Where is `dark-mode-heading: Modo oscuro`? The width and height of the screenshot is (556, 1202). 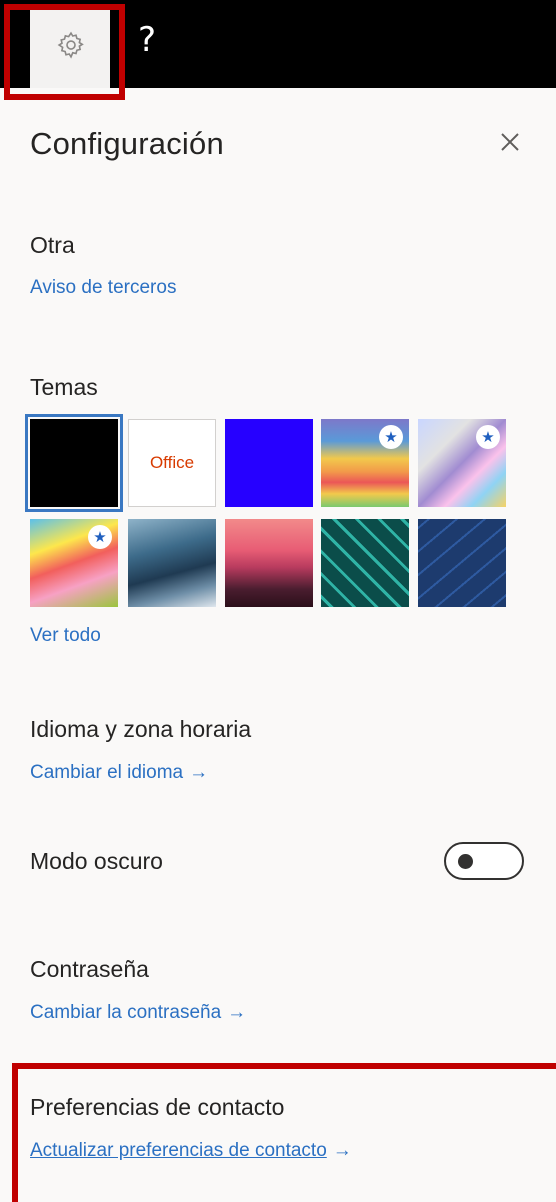 dark-mode-heading: Modo oscuro is located at coordinates (96, 861).